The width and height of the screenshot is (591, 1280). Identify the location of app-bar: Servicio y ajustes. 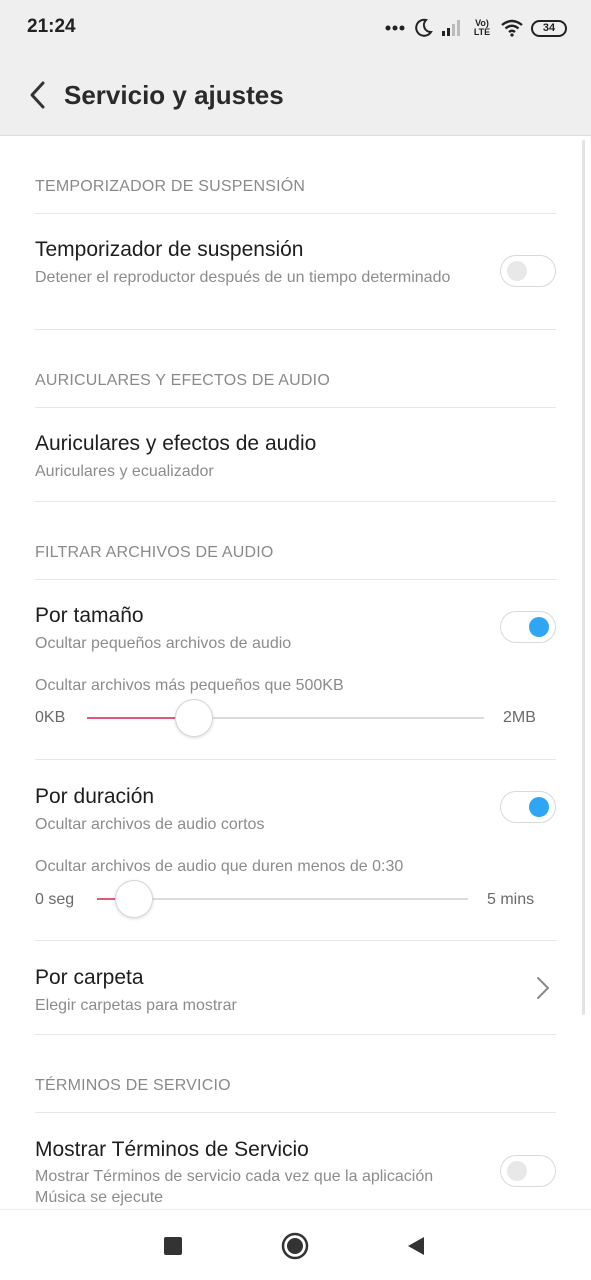
(295, 96).